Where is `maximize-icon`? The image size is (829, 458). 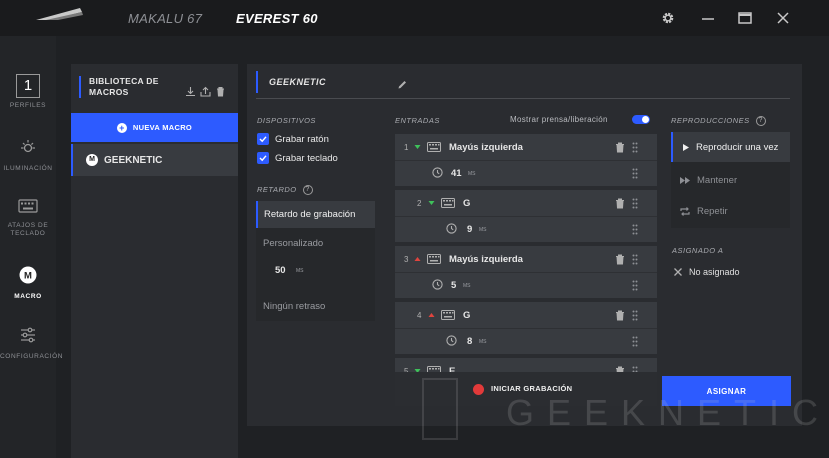
maximize-icon is located at coordinates (745, 18).